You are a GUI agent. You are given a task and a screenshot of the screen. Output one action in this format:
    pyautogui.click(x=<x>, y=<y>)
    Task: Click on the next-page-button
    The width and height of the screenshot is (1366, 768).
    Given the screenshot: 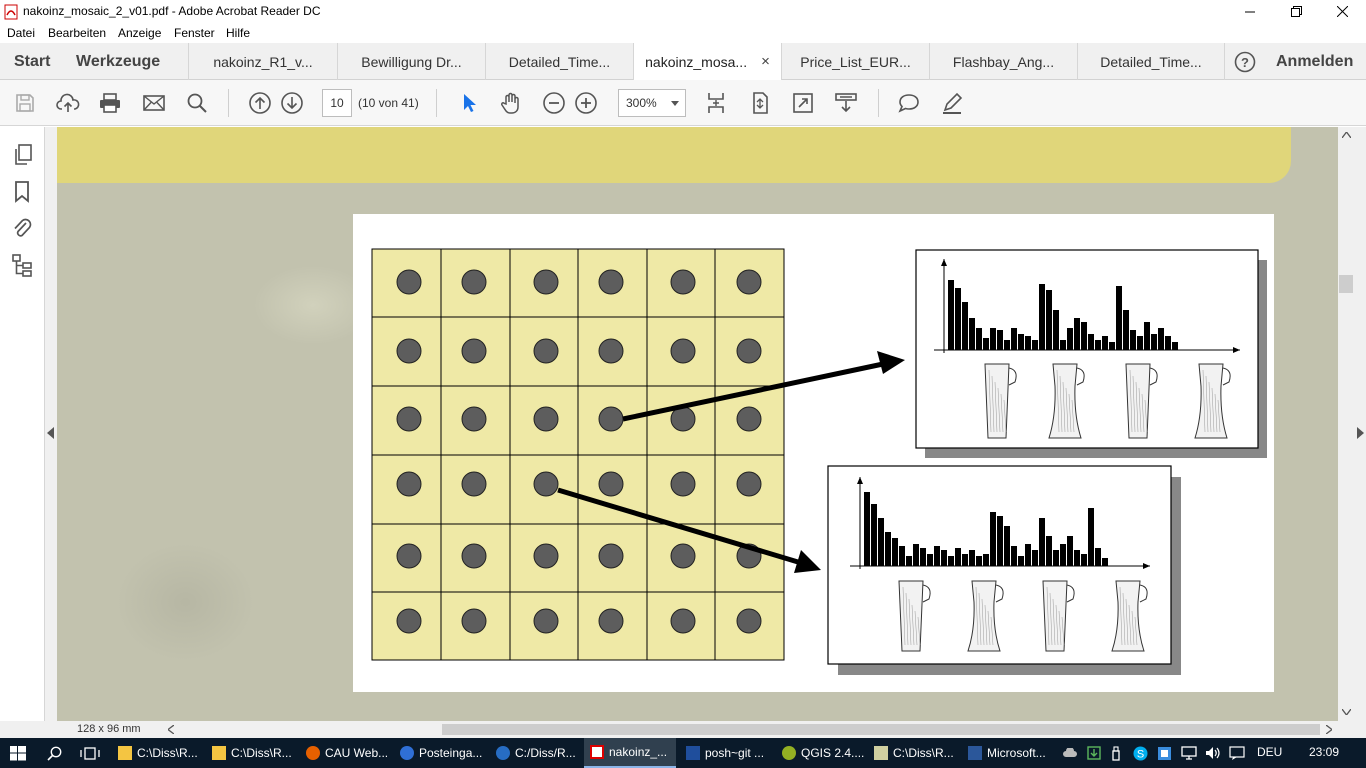 What is the action you would take?
    pyautogui.click(x=292, y=103)
    